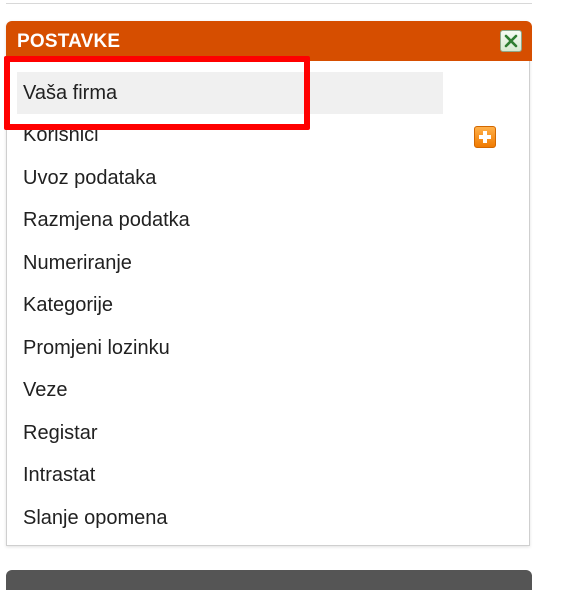  Describe the element at coordinates (69, 41) in the screenshot. I see `panel-title: POSTAVKE` at that location.